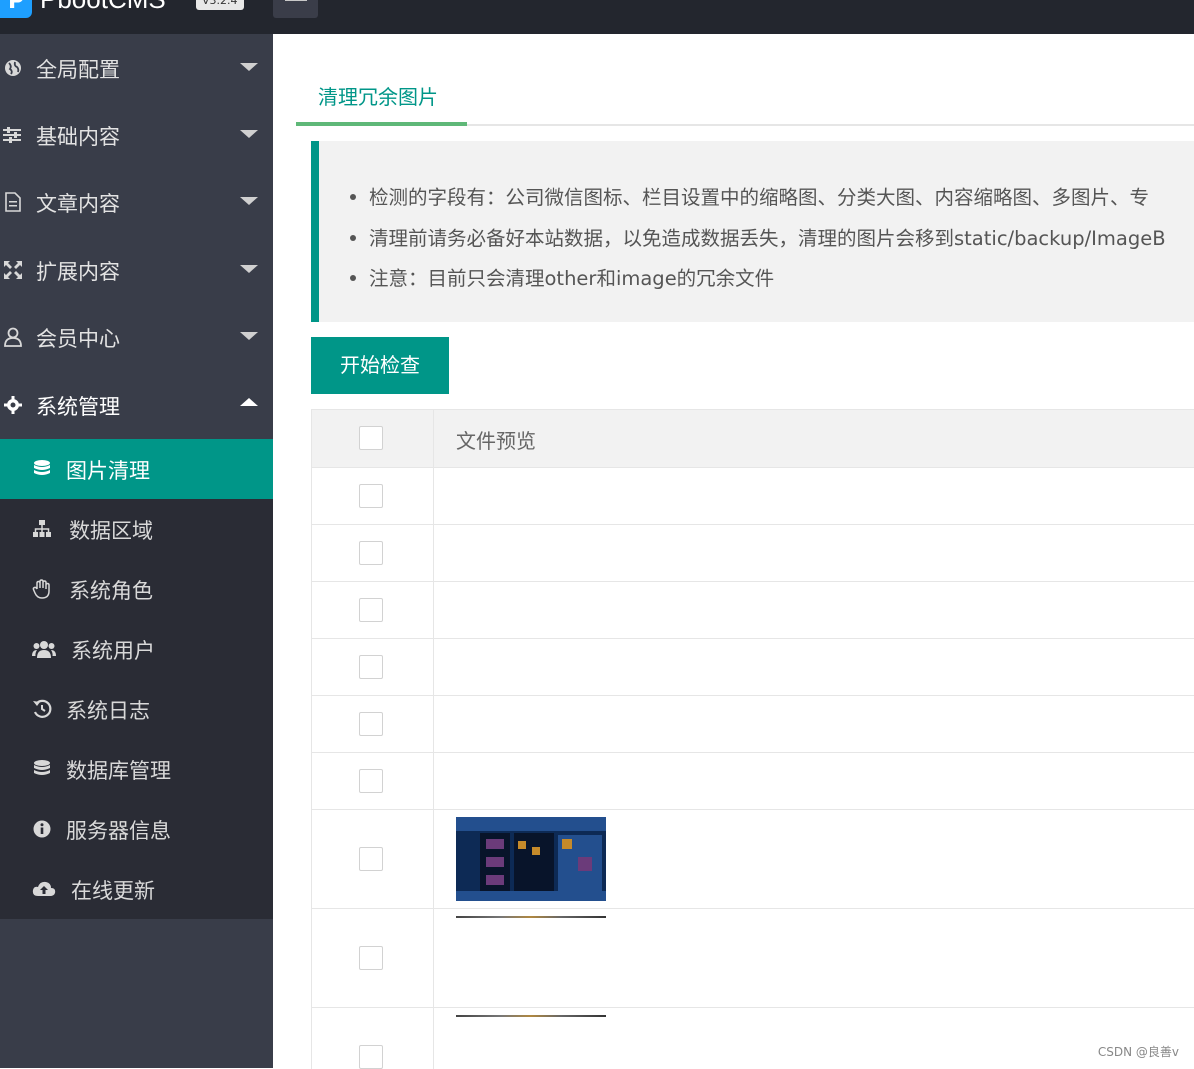 This screenshot has height=1069, width=1194. What do you see at coordinates (295, 9) in the screenshot?
I see `menu-toggle-button` at bounding box center [295, 9].